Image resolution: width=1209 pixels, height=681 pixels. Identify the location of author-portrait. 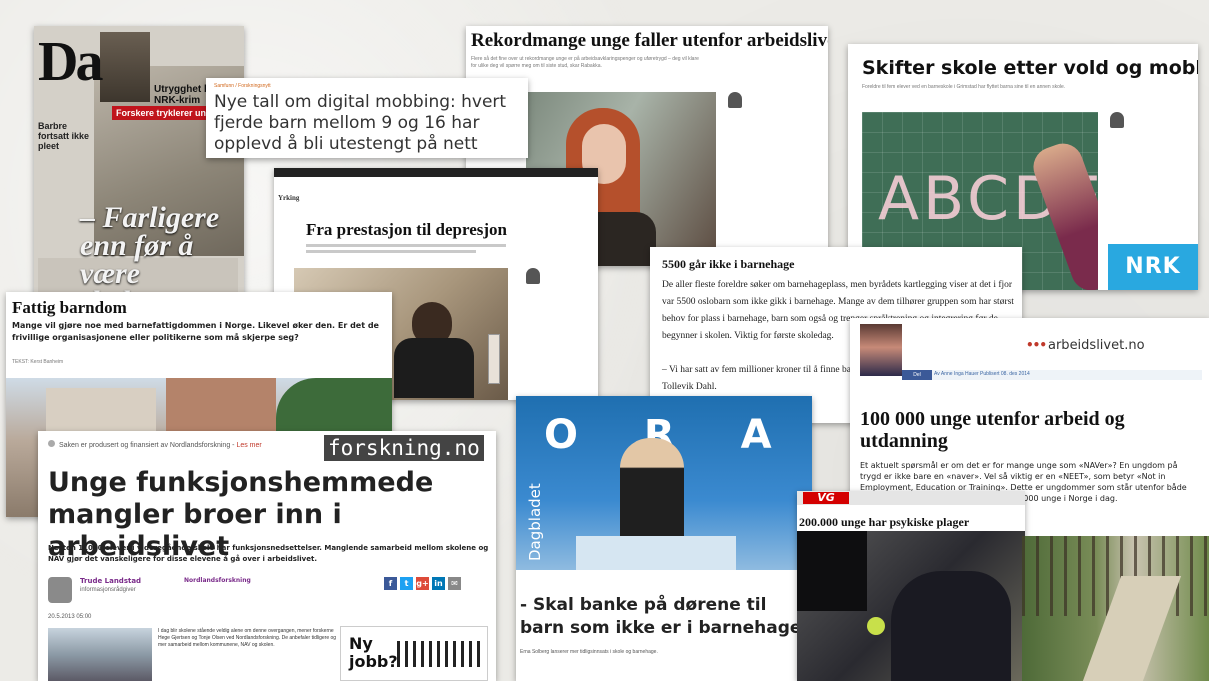
(881, 350).